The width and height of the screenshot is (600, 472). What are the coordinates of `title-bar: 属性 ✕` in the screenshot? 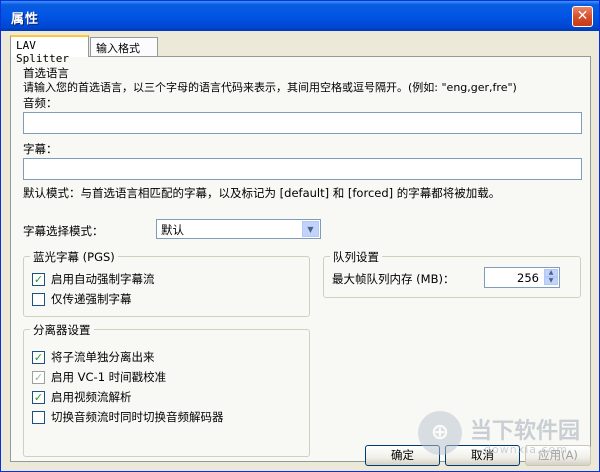 It's located at (300, 16).